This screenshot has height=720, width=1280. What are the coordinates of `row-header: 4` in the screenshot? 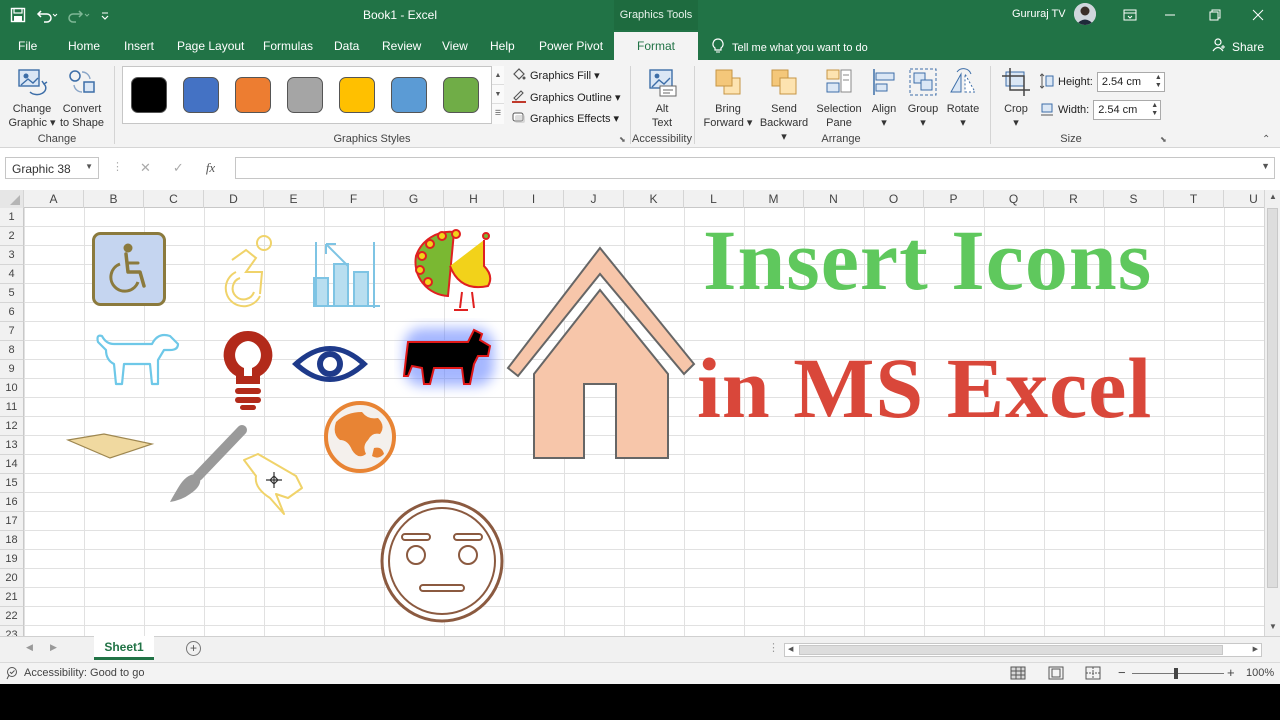 It's located at (12, 274).